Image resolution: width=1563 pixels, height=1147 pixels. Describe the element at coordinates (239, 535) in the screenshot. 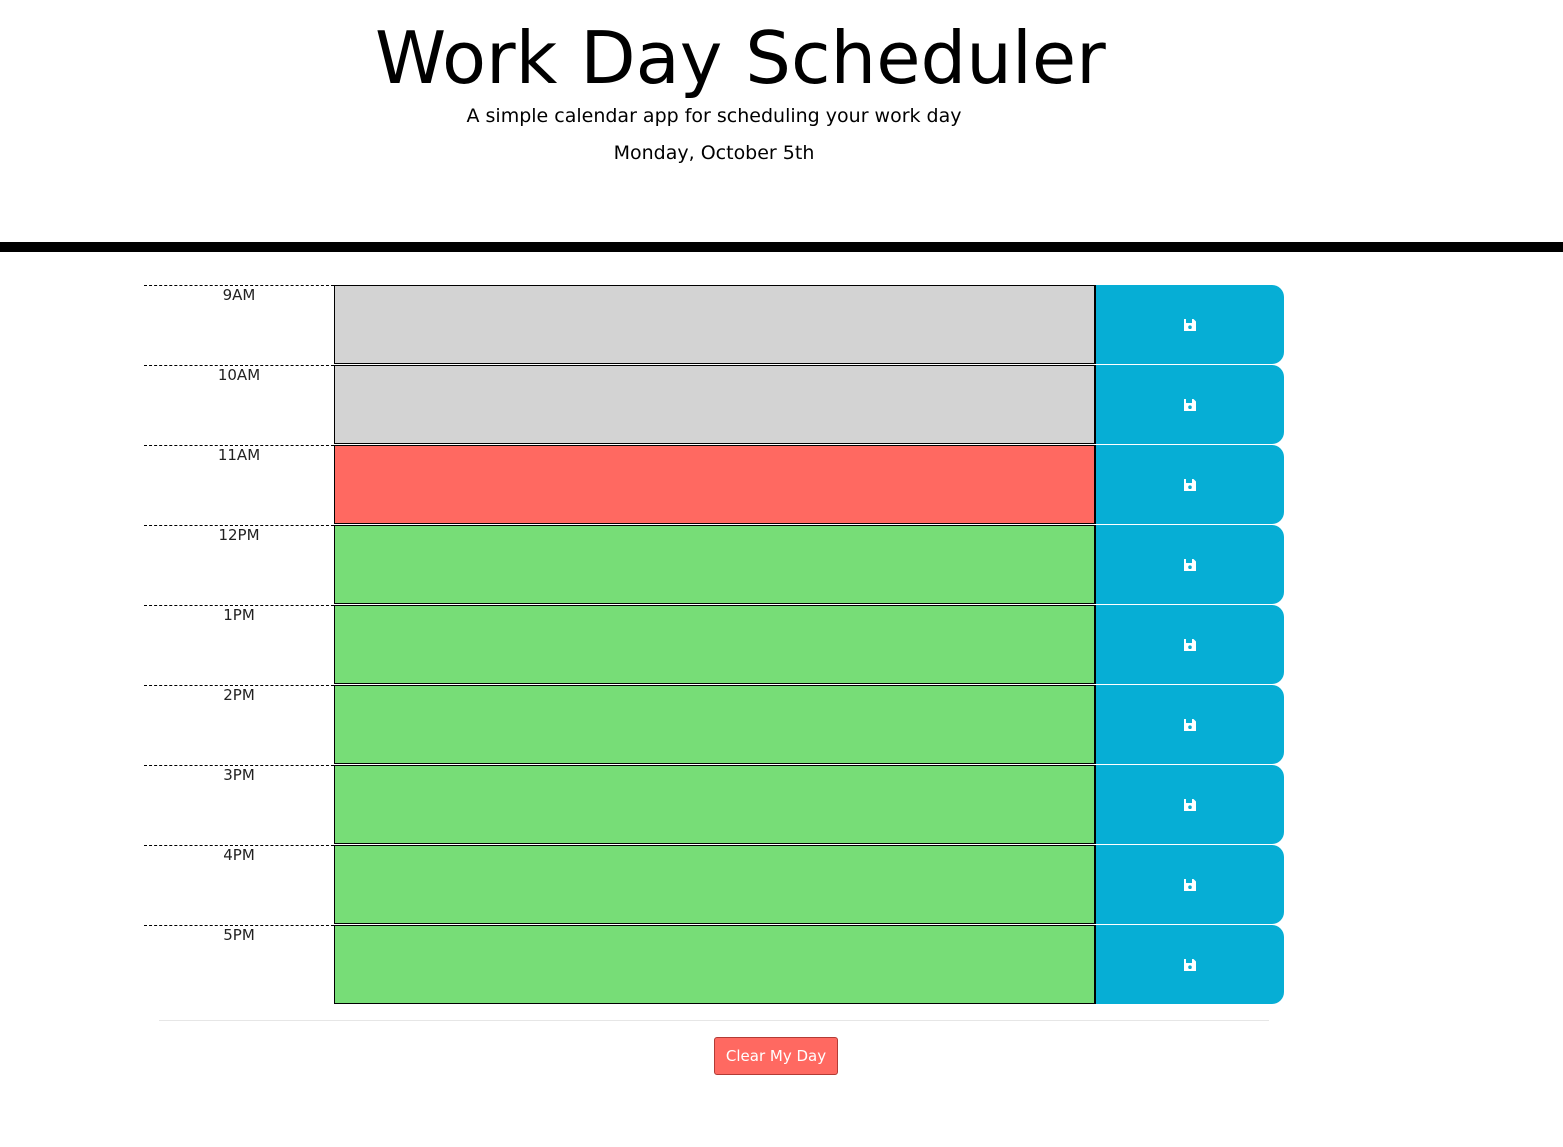

I see `hour-text: 12PM` at that location.